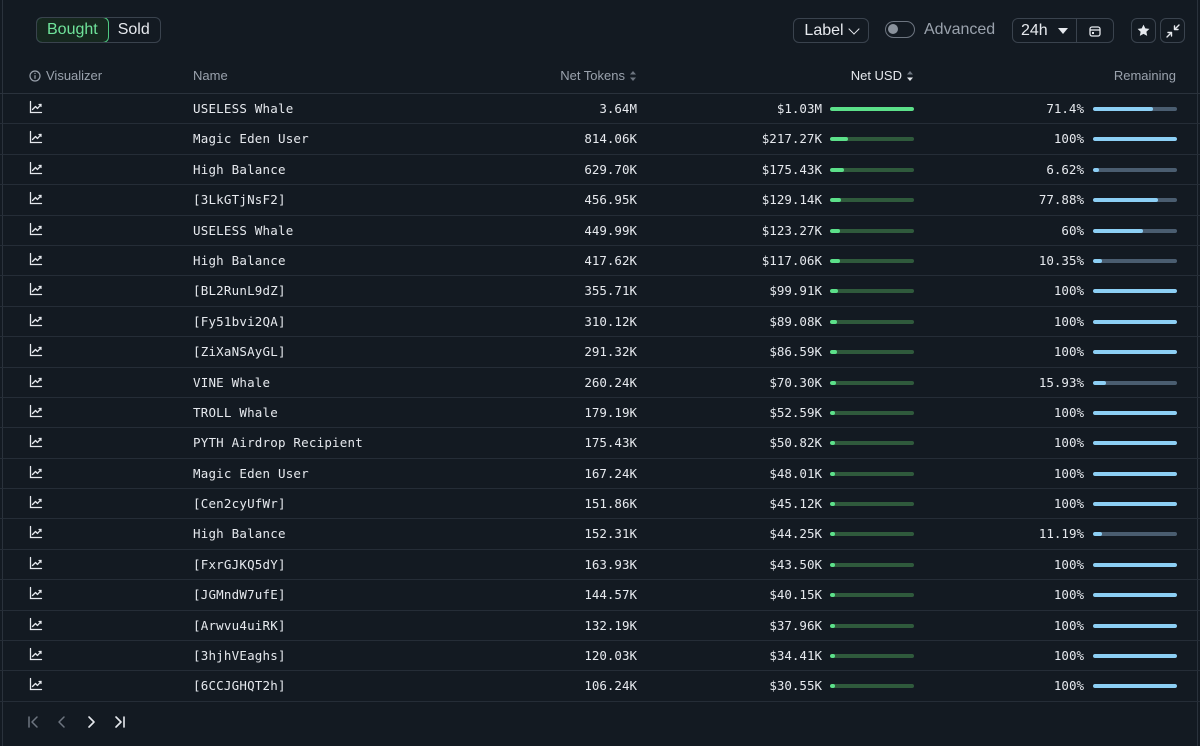 The image size is (1200, 746). I want to click on row-name: [ZiXaNSAyGL], so click(239, 352).